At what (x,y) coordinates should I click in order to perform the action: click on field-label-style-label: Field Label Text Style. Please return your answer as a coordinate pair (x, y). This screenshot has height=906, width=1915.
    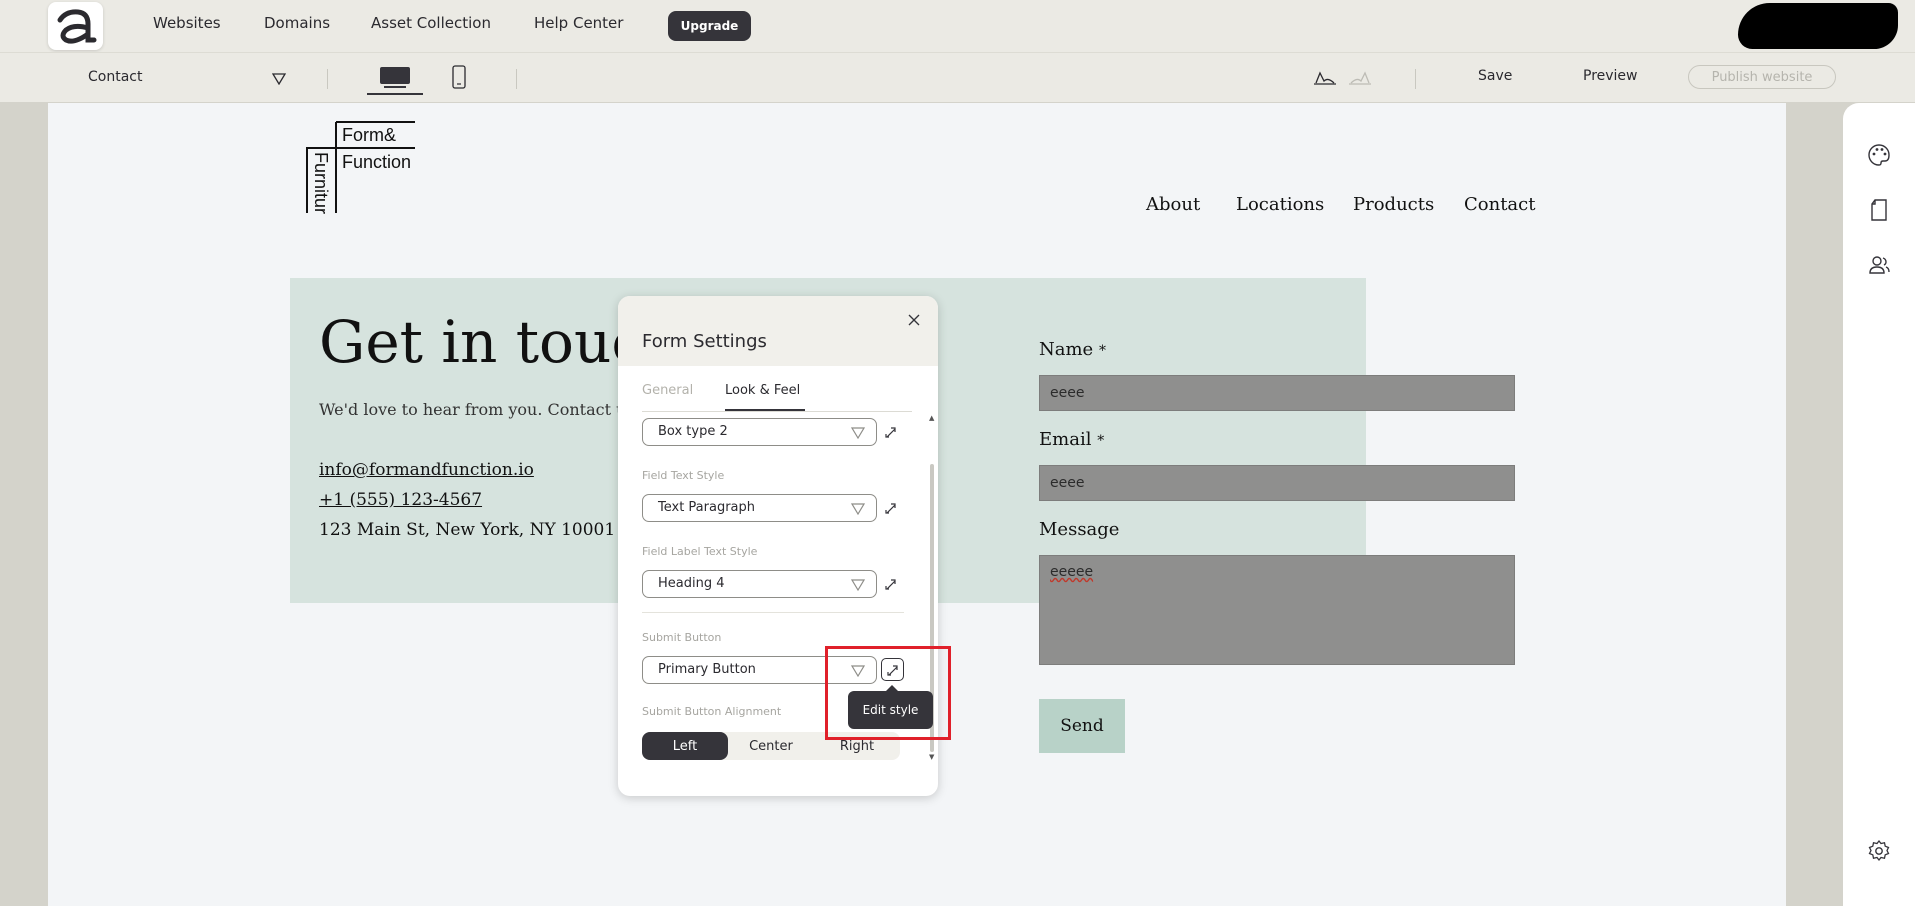
    Looking at the image, I should click on (700, 551).